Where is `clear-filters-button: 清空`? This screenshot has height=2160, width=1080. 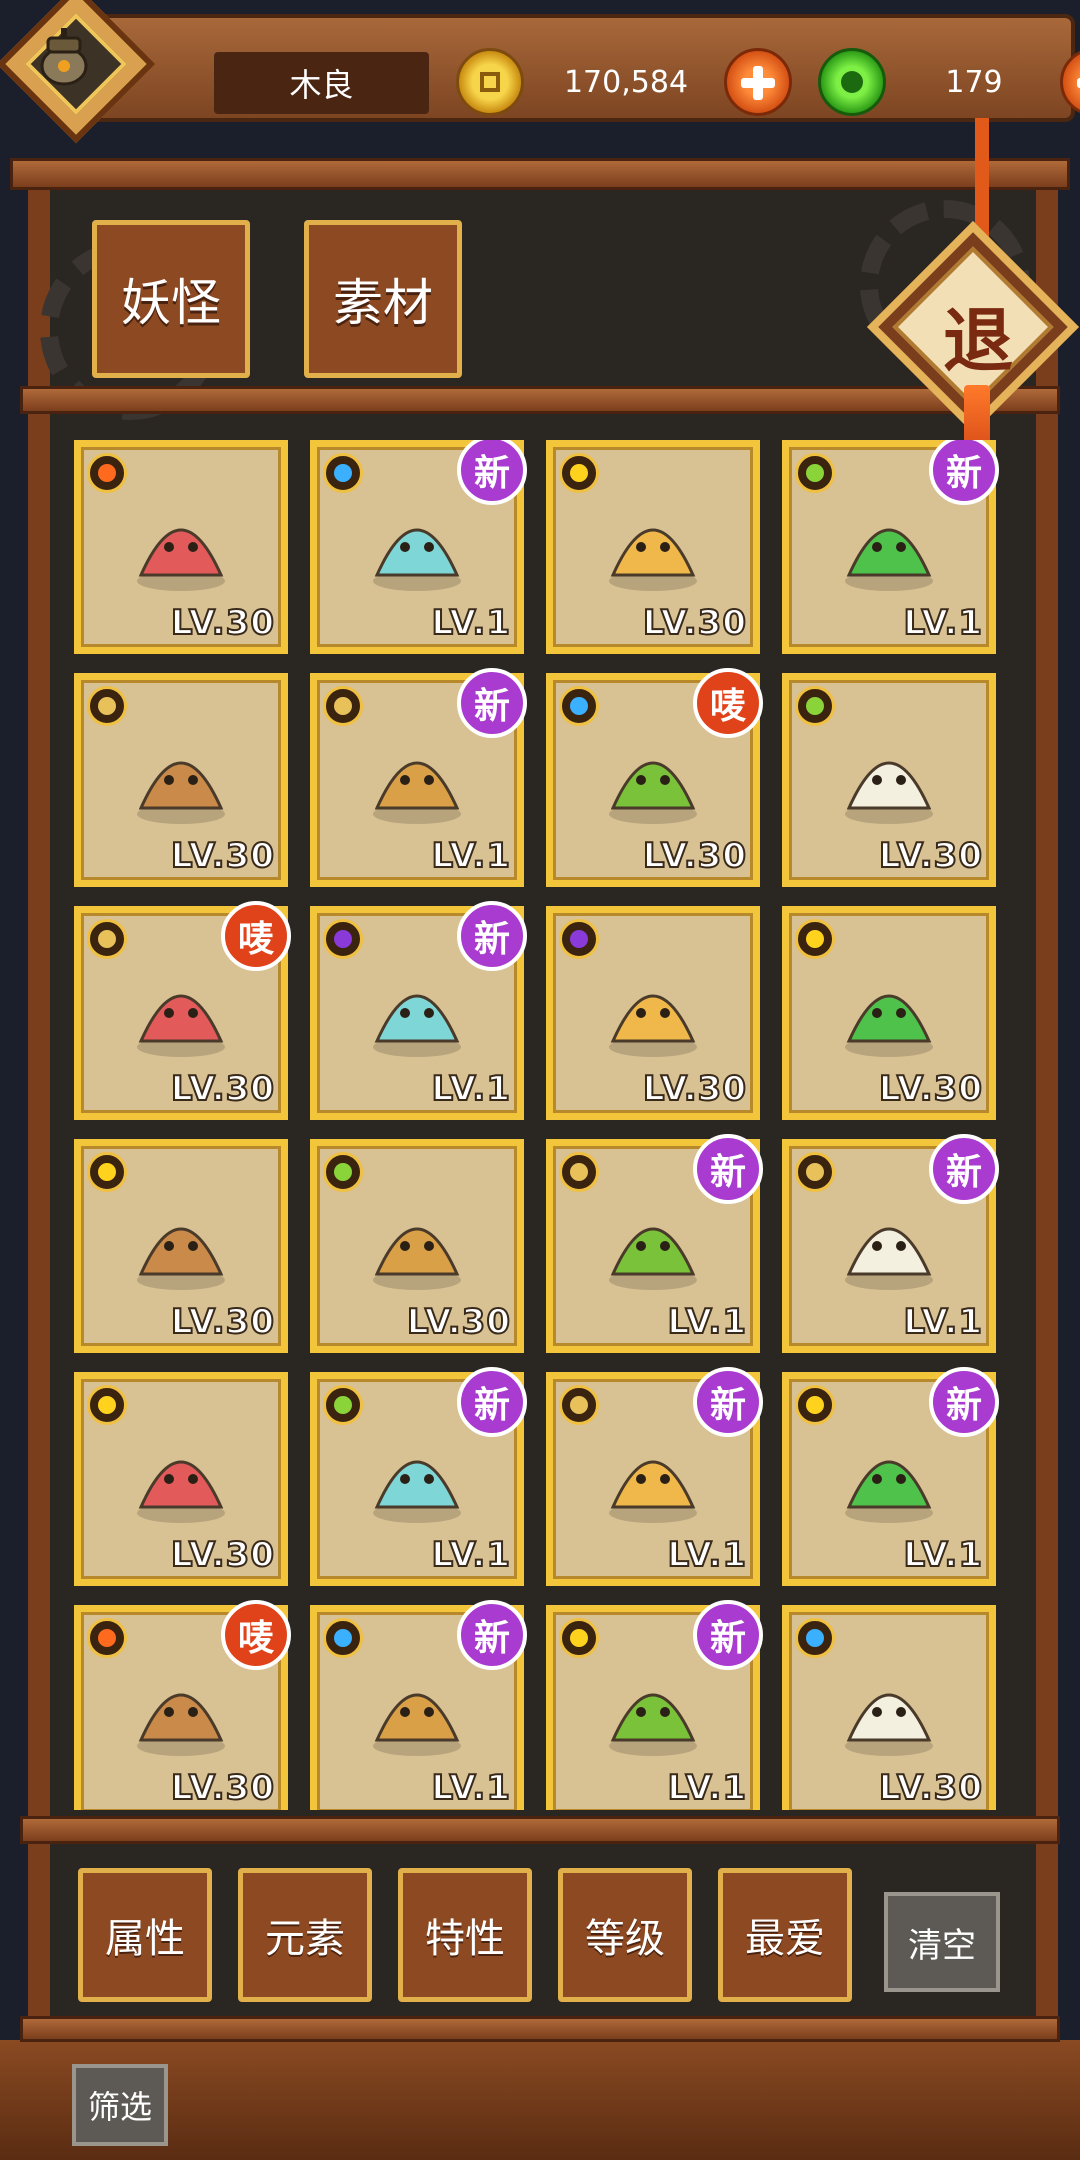 clear-filters-button: 清空 is located at coordinates (942, 1942).